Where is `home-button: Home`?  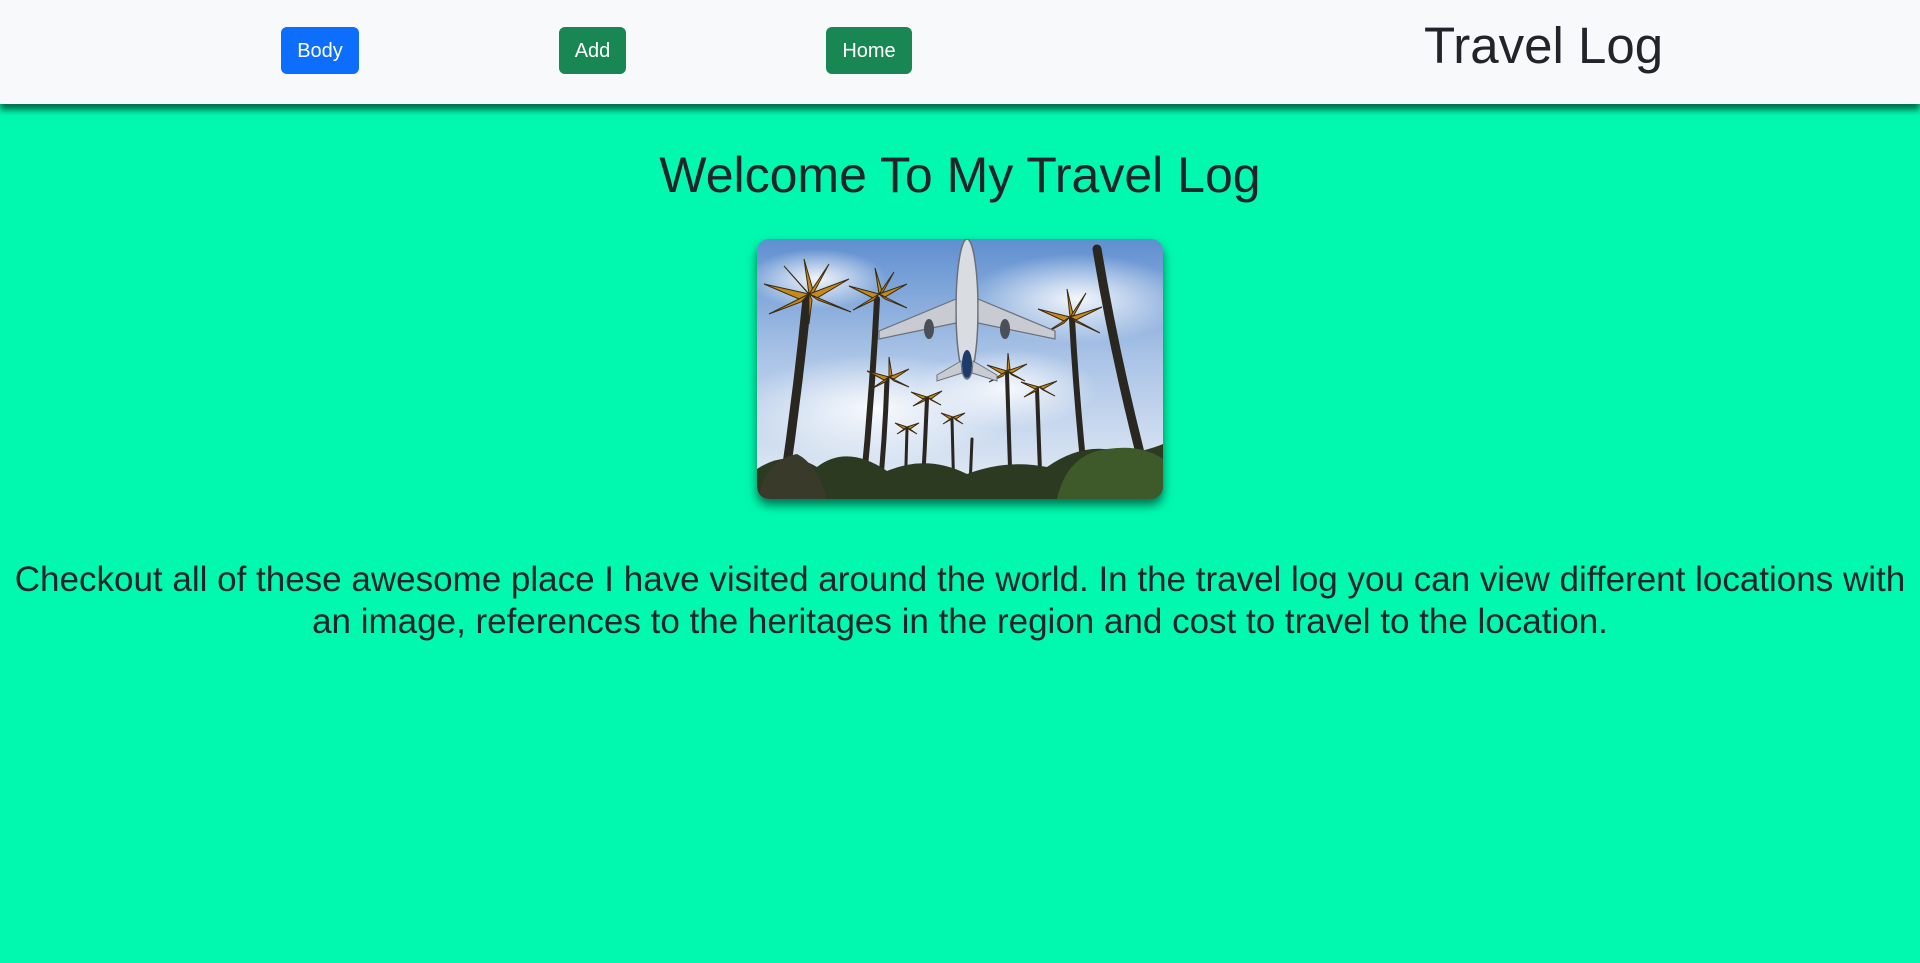 home-button: Home is located at coordinates (869, 50).